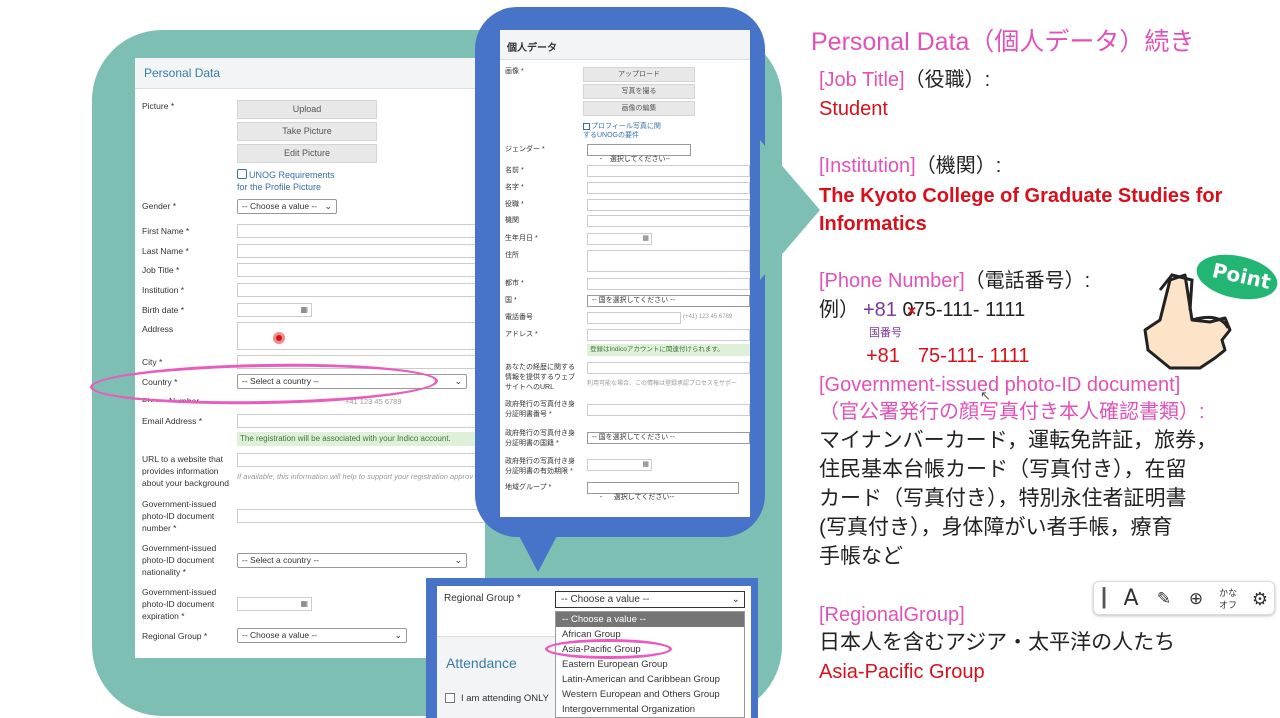  Describe the element at coordinates (639, 153) in the screenshot. I see `jp-gender-select: - 選択してください--` at that location.